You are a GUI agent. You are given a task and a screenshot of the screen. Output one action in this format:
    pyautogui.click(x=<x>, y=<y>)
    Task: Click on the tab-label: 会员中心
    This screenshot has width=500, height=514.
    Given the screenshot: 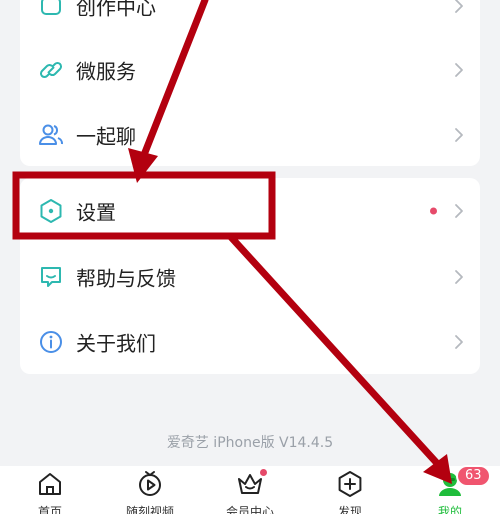 What is the action you would take?
    pyautogui.click(x=249, y=509)
    